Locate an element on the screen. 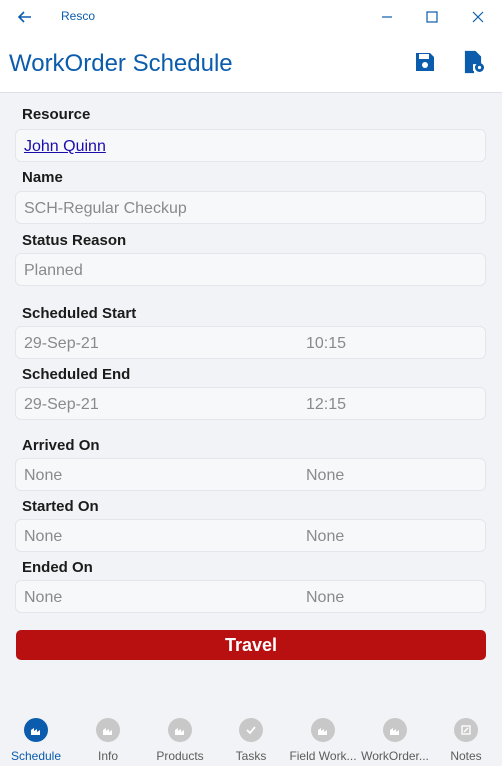 The width and height of the screenshot is (502, 766). info-icon is located at coordinates (108, 730).